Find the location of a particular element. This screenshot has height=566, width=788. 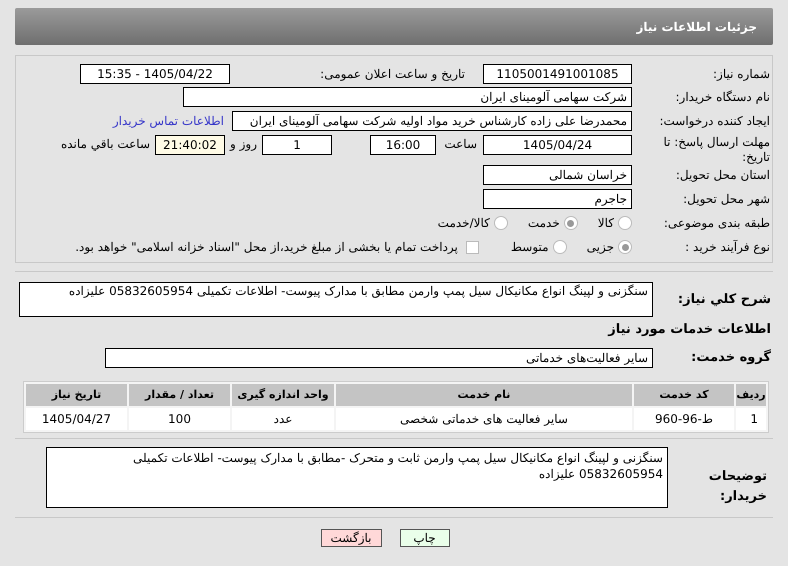

field-label: نام دستگاه خریدار: is located at coordinates (722, 97).